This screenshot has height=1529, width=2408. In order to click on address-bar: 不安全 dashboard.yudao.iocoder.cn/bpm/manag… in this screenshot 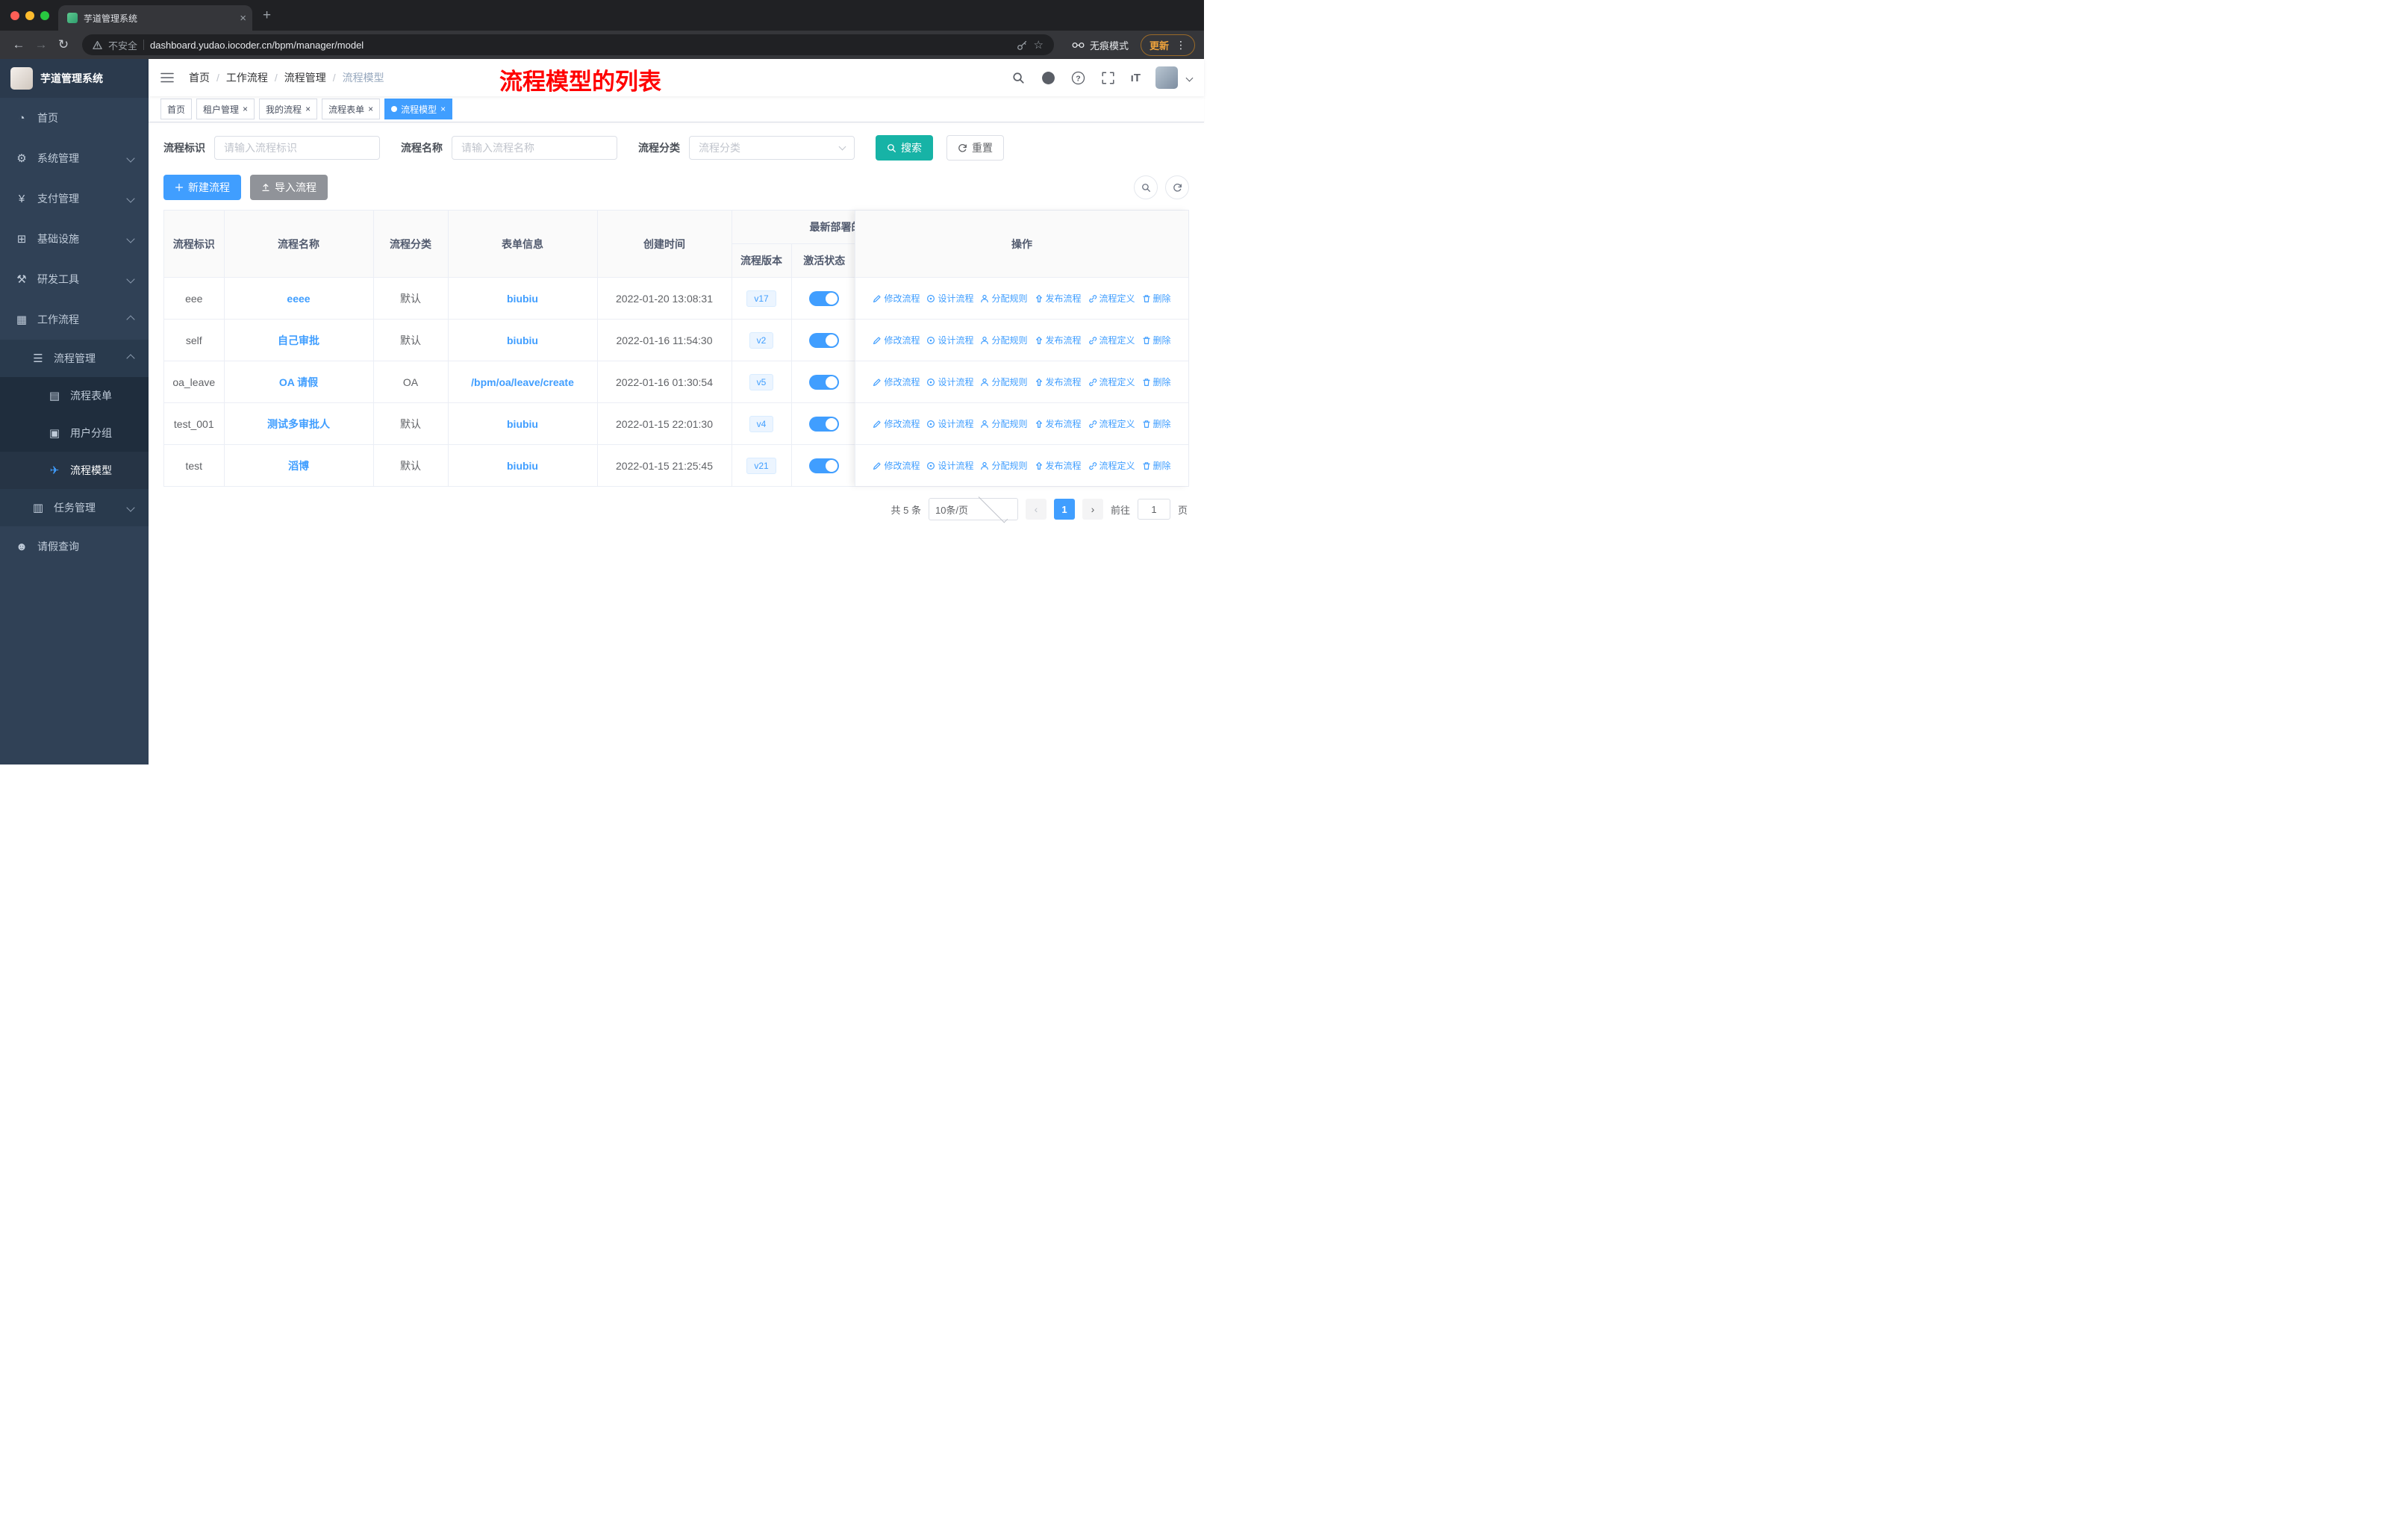, I will do `click(568, 44)`.